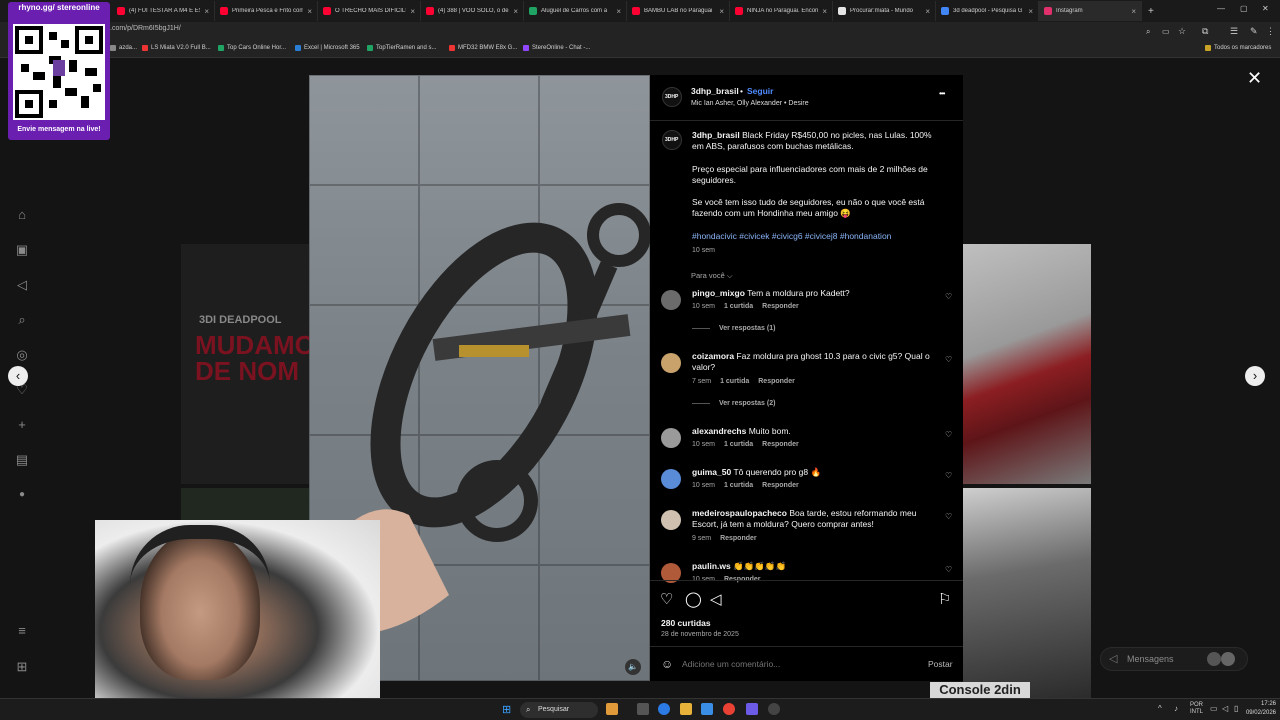 Image resolution: width=1280 pixels, height=720 pixels. What do you see at coordinates (1254, 31) in the screenshot?
I see `edit-icon: ✎` at bounding box center [1254, 31].